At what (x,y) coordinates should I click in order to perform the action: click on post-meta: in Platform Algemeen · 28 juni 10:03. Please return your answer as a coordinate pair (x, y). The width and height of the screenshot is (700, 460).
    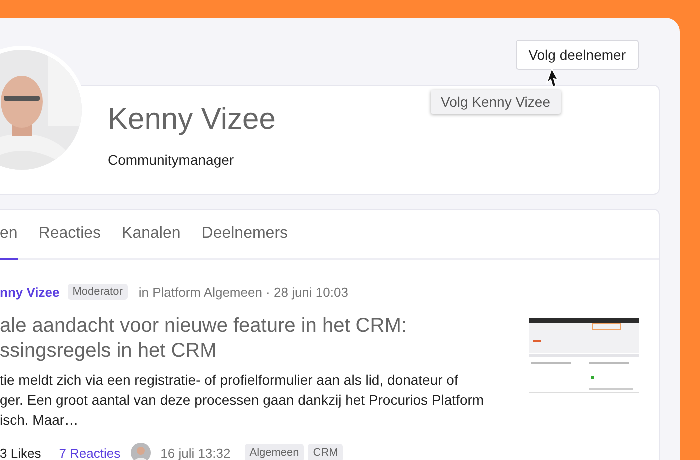
    Looking at the image, I should click on (243, 292).